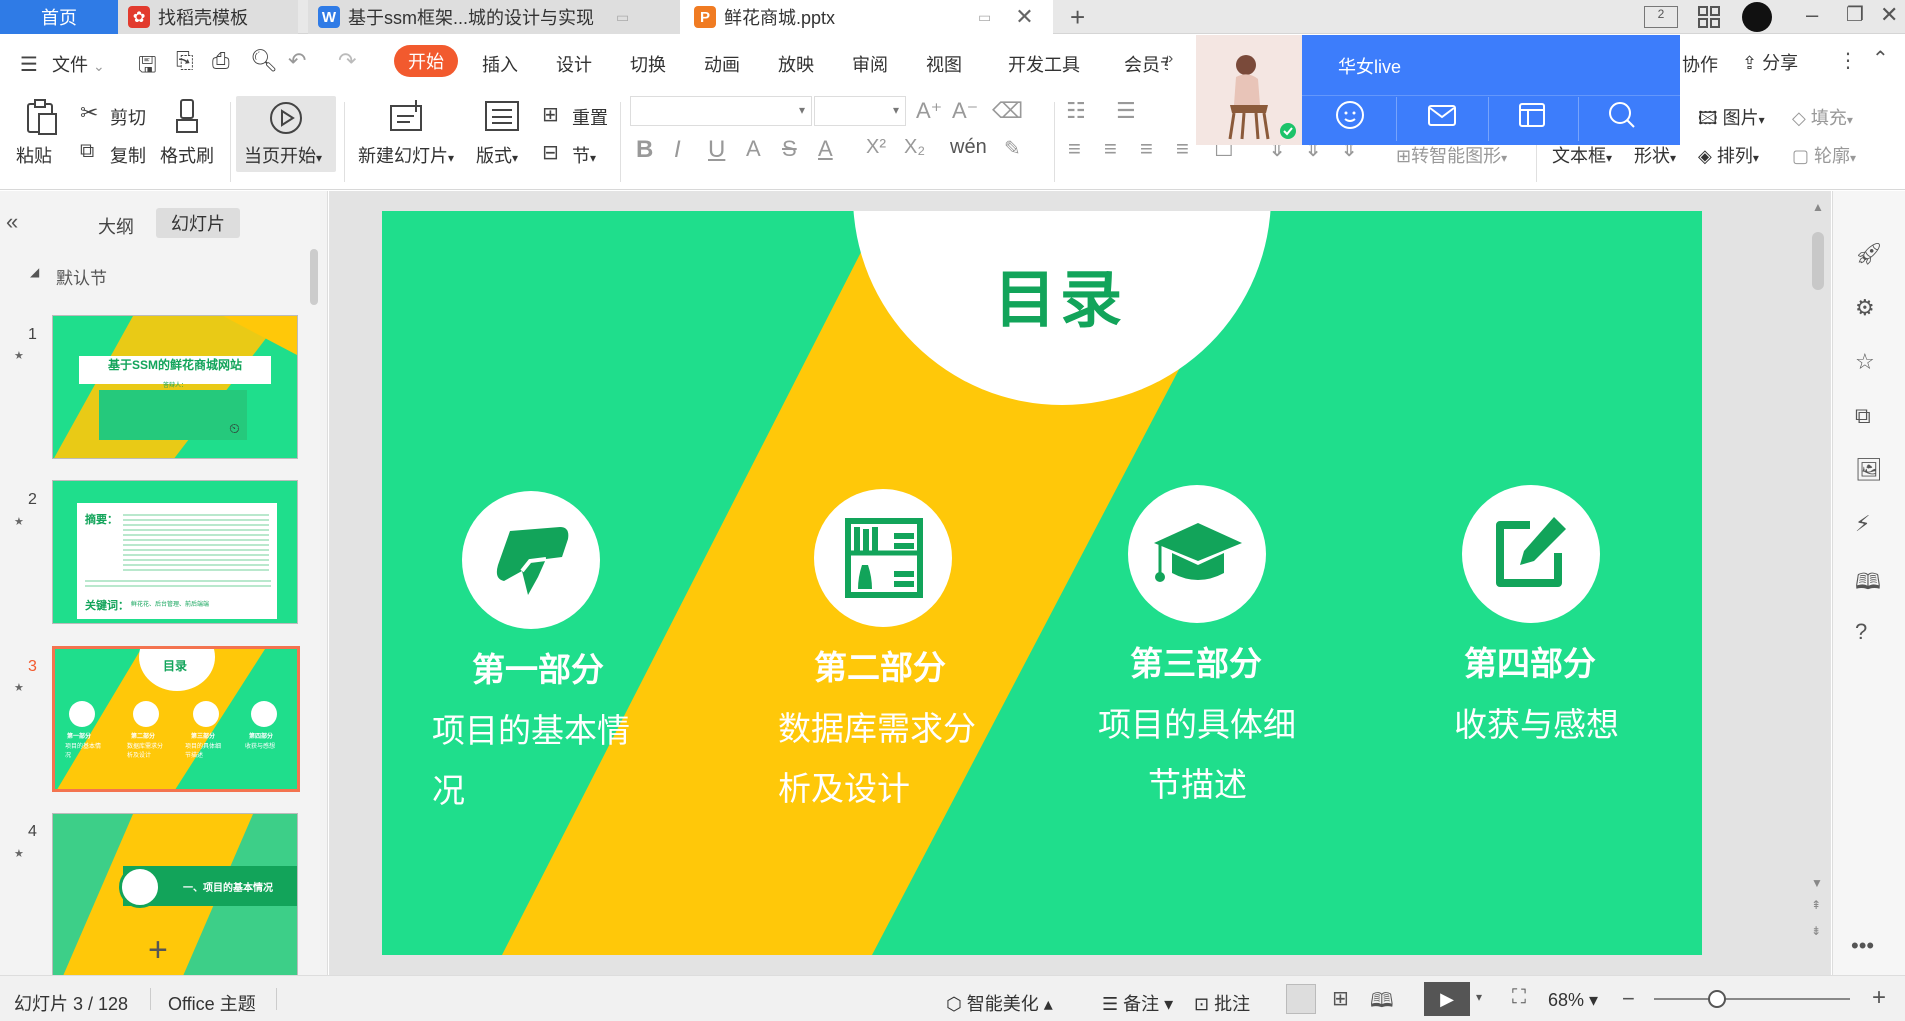 This screenshot has width=1905, height=1021. I want to click on new-slide-icon, so click(407, 116).